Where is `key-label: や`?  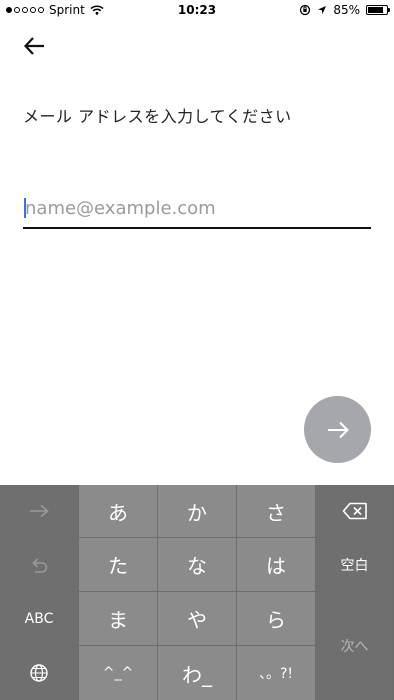
key-label: や is located at coordinates (197, 620).